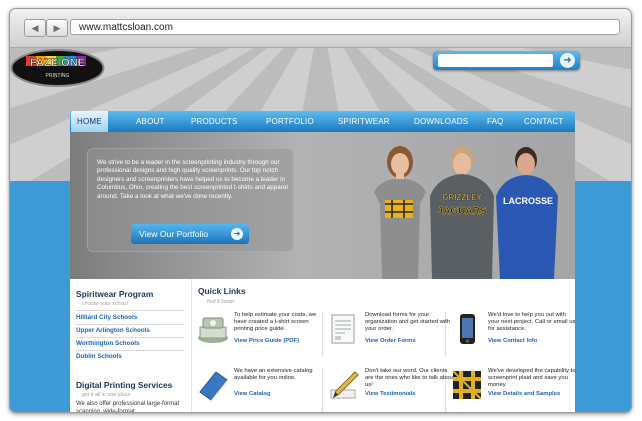  Describe the element at coordinates (527, 213) in the screenshot. I see `model-man-lacrosse: LACROSSE` at that location.